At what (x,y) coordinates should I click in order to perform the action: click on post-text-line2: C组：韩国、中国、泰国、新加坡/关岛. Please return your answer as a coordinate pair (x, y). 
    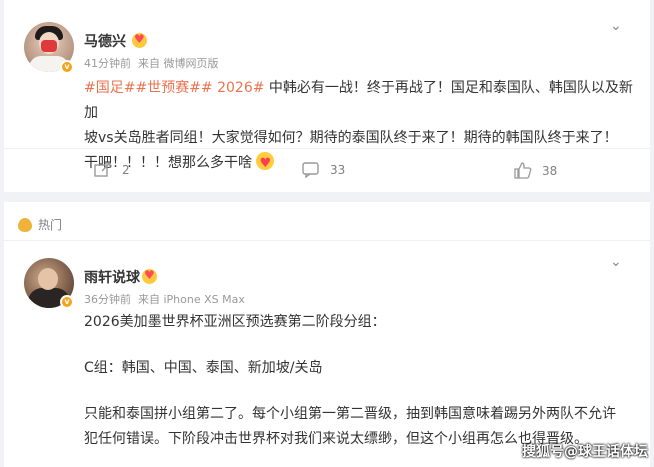
    Looking at the image, I should click on (203, 368).